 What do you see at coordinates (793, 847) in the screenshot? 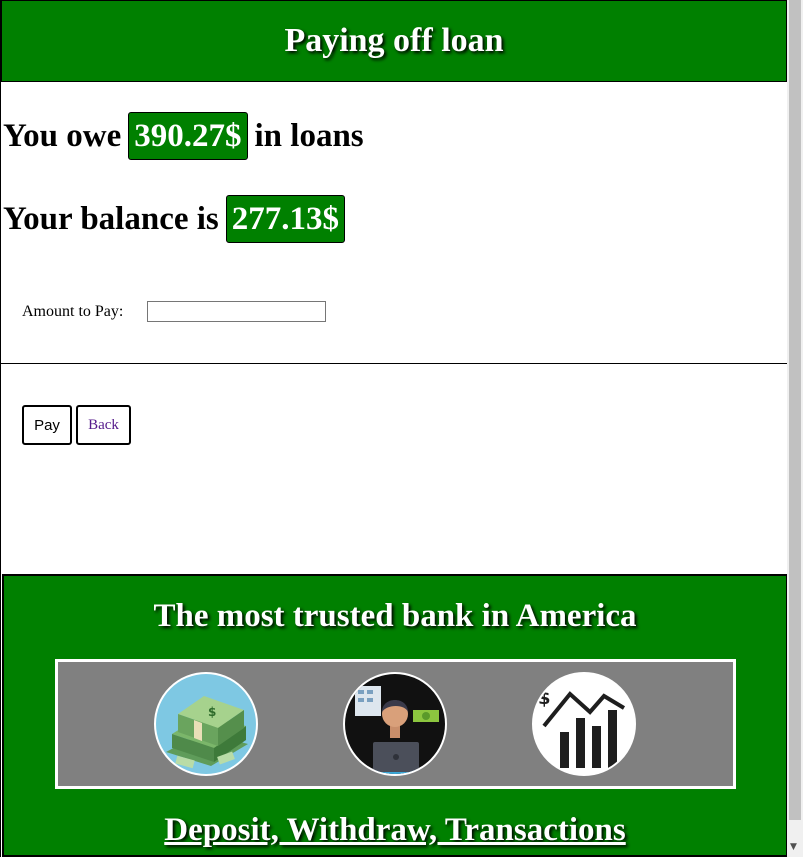
I see `scroll-down-arrow-icon: ▼` at bounding box center [793, 847].